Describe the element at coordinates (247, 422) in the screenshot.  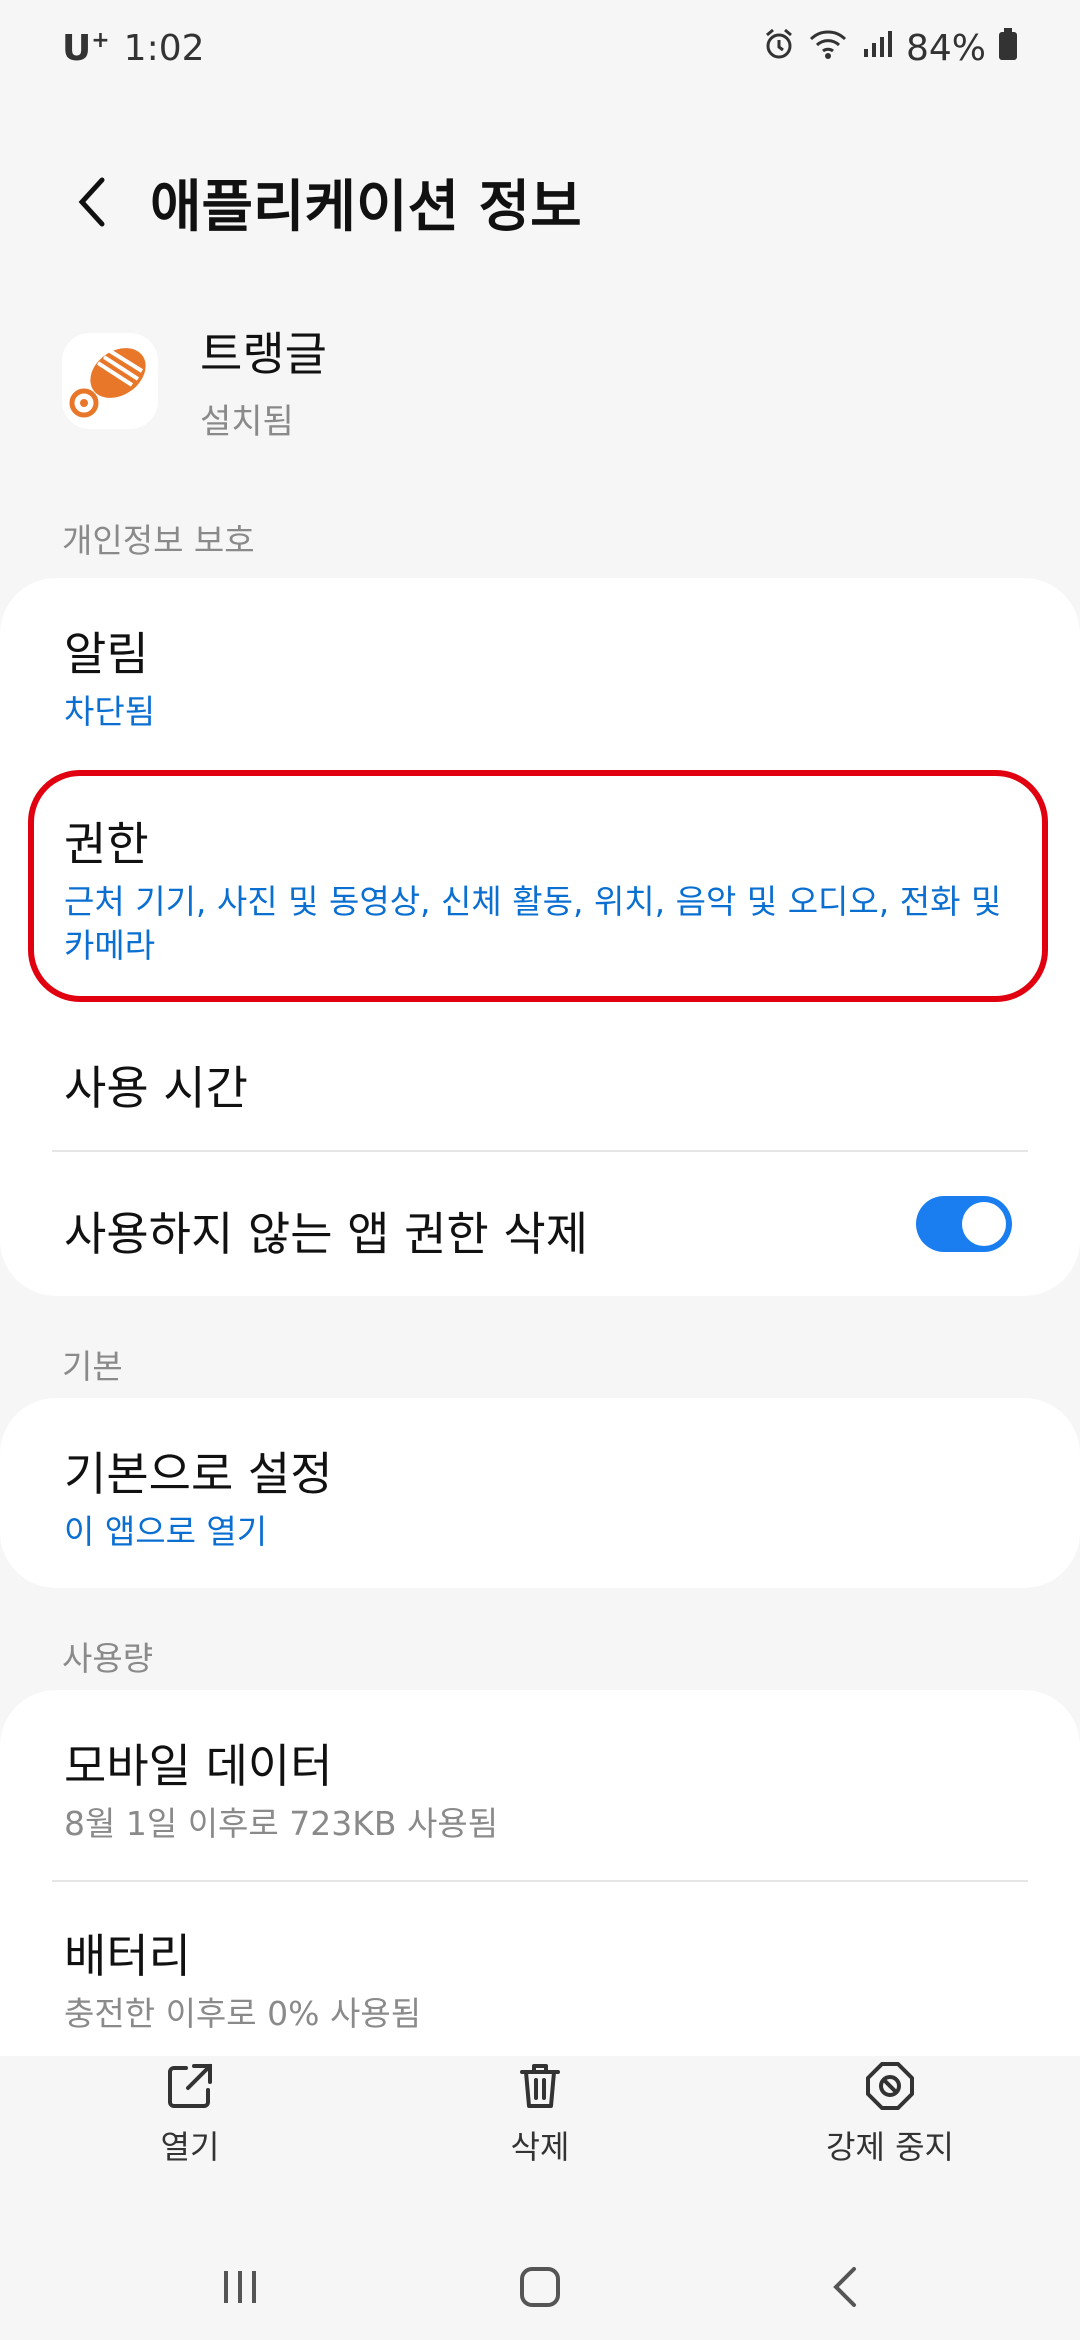
I see `app-status: 설치됨` at that location.